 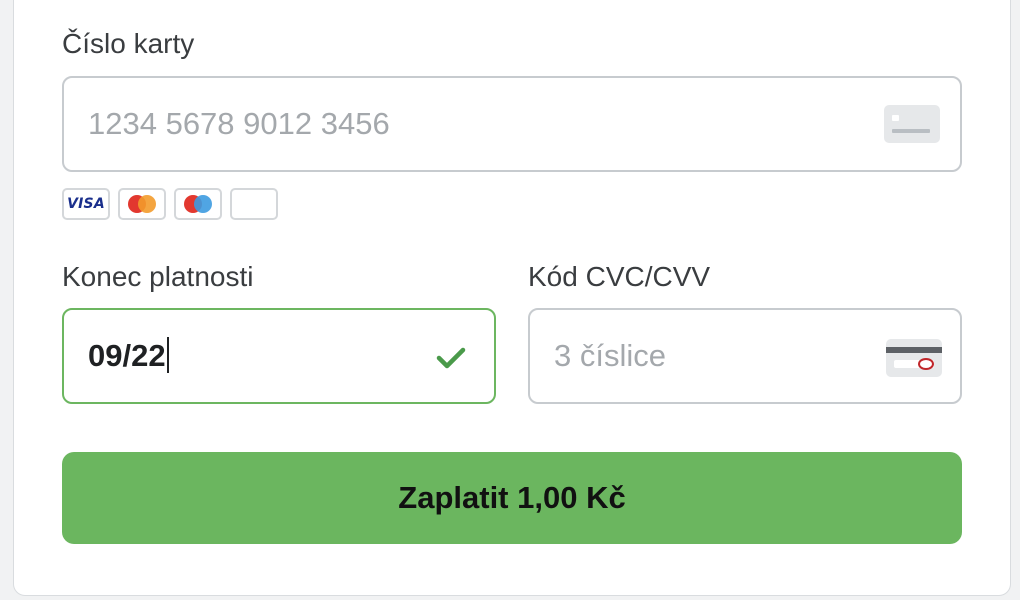 What do you see at coordinates (128, 43) in the screenshot?
I see `card-number-label: Číslo karty` at bounding box center [128, 43].